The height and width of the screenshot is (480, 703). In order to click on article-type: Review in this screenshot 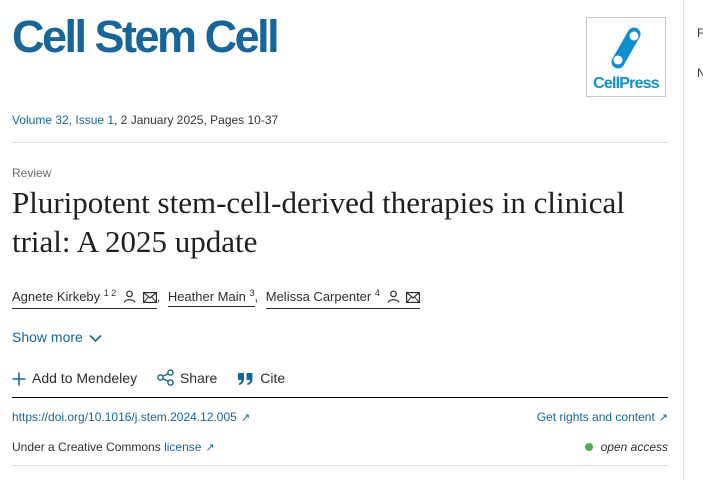, I will do `click(32, 173)`.